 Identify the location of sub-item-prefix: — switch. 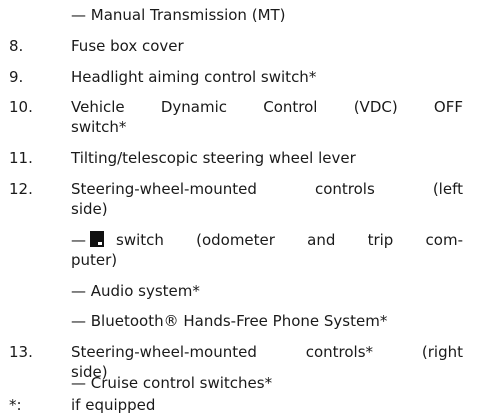
(117, 240).